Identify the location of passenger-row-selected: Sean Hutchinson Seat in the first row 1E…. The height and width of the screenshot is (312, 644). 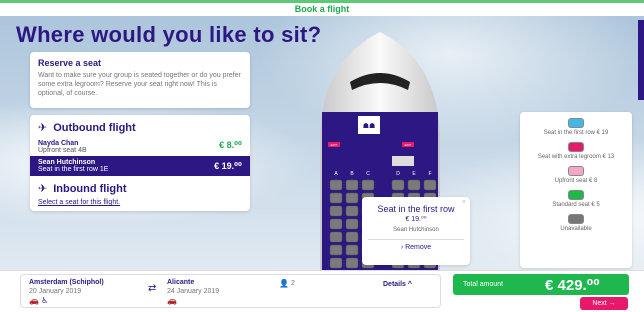
(140, 166).